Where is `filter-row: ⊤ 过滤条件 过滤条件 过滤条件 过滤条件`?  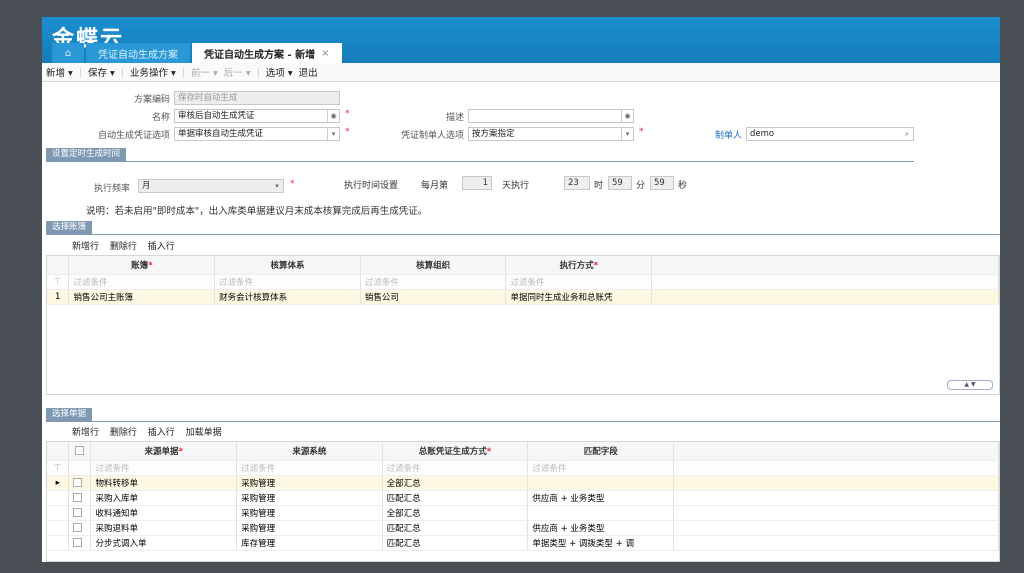 filter-row: ⊤ 过滤条件 过滤条件 过滤条件 过滤条件 is located at coordinates (523, 468).